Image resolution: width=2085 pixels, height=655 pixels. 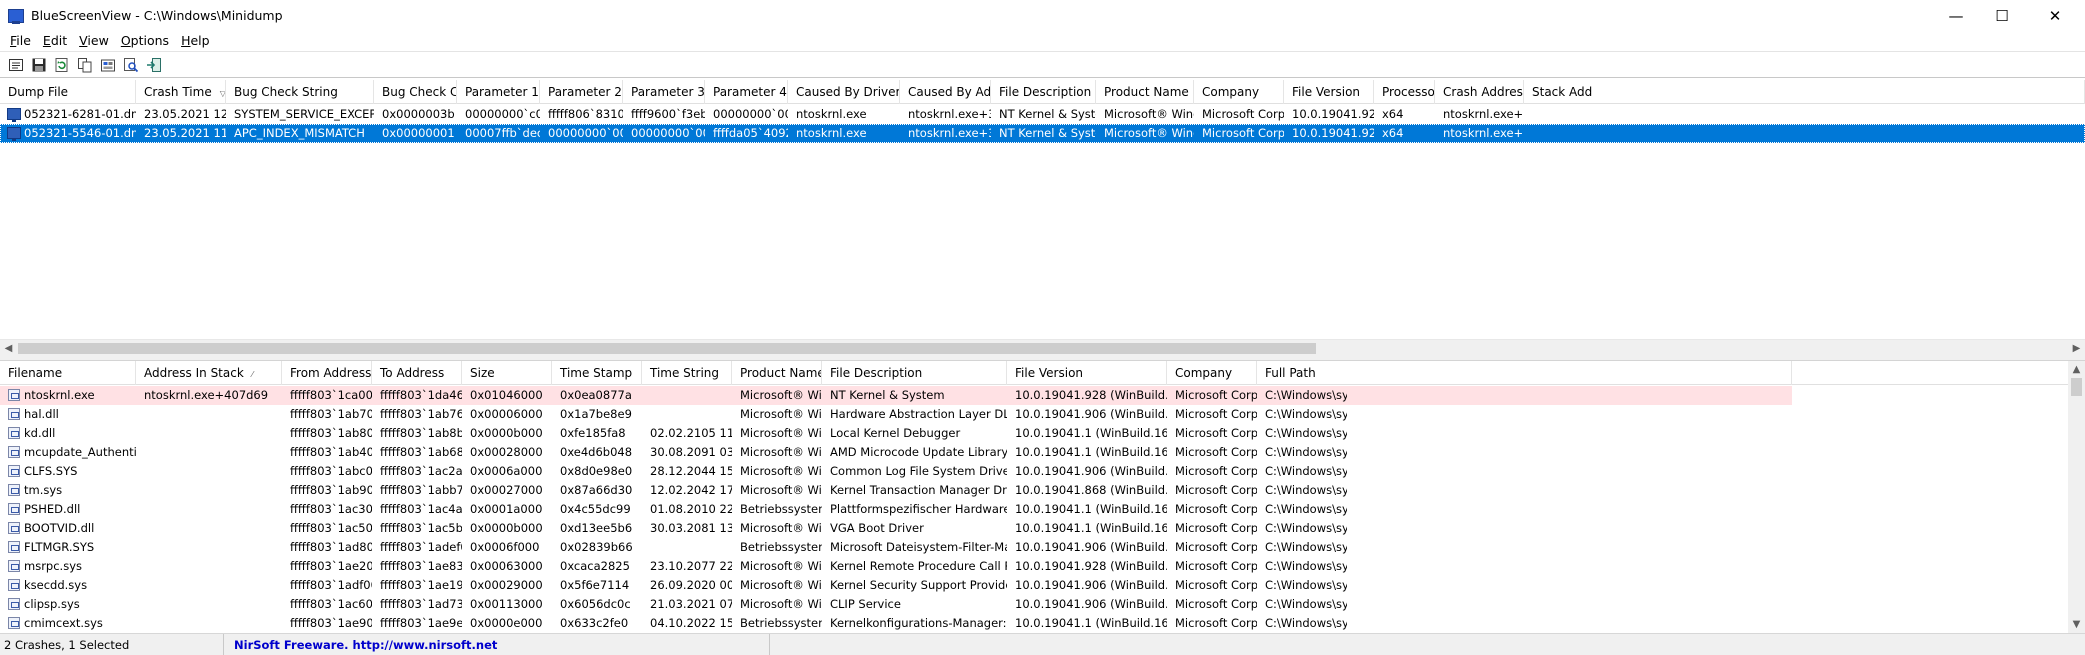 I want to click on find-icon, so click(x=131, y=65).